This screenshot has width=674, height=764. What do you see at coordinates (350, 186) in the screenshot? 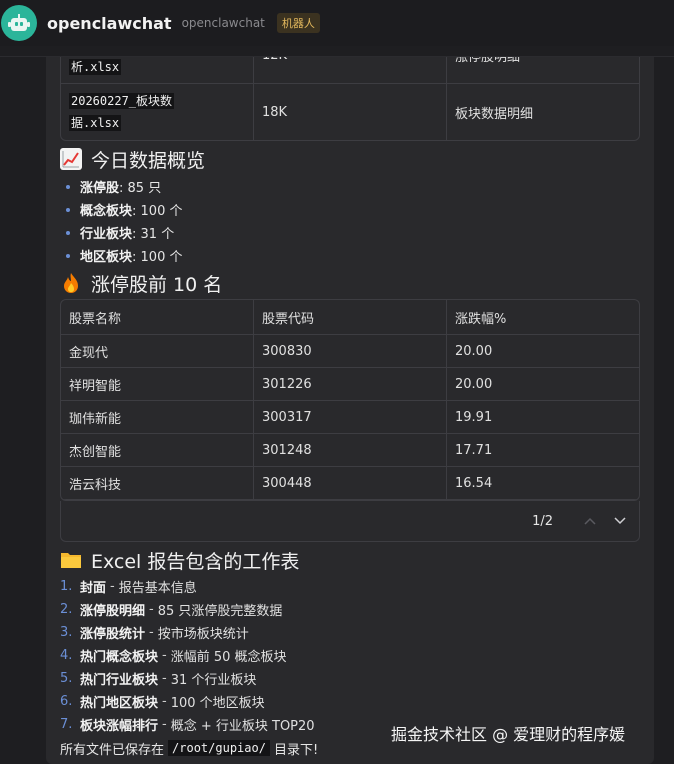
I see `list-item: 涨停股: 85 只` at bounding box center [350, 186].